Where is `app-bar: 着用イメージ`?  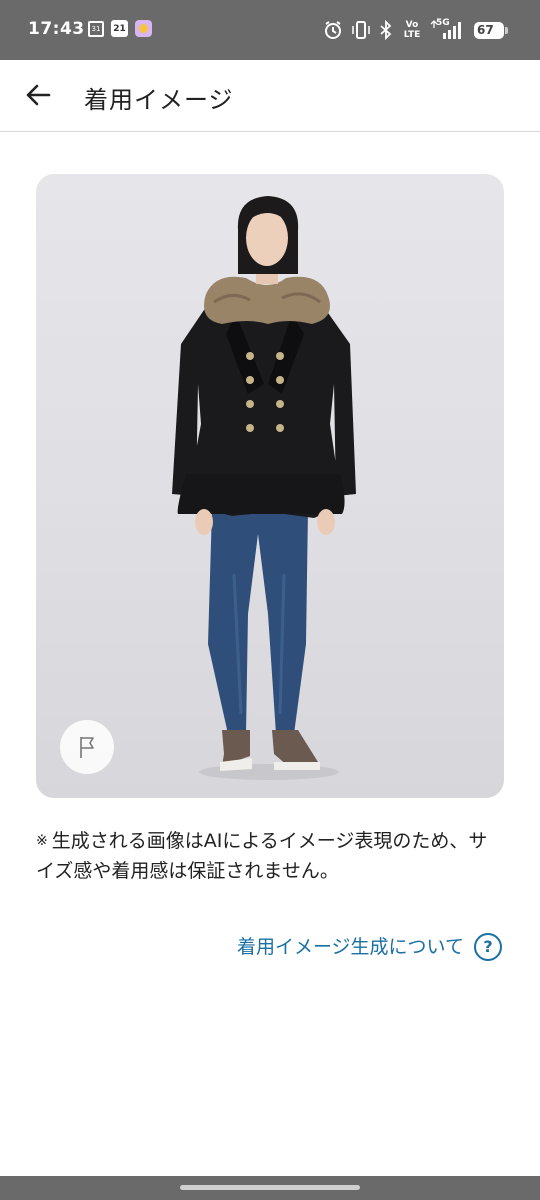 app-bar: 着用イメージ is located at coordinates (270, 96).